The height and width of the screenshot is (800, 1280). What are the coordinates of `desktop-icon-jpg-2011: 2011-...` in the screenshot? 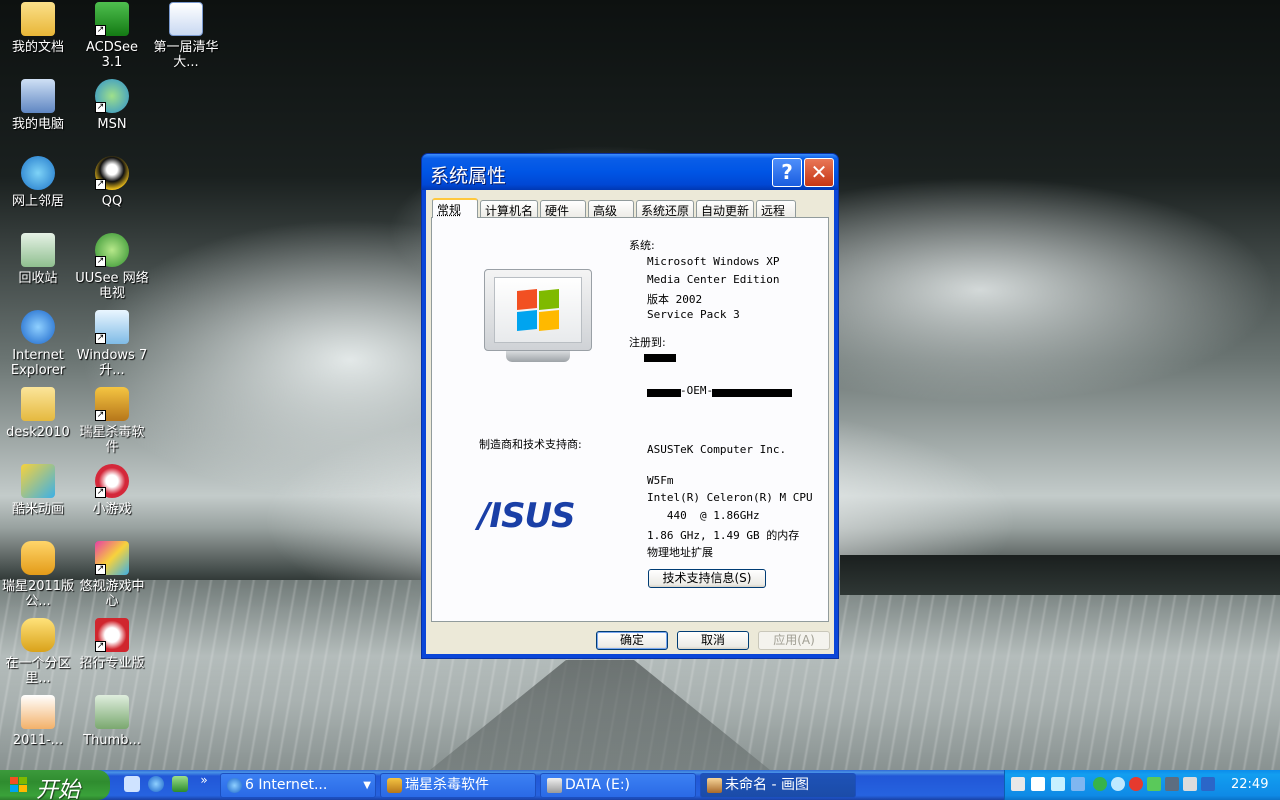 It's located at (38, 721).